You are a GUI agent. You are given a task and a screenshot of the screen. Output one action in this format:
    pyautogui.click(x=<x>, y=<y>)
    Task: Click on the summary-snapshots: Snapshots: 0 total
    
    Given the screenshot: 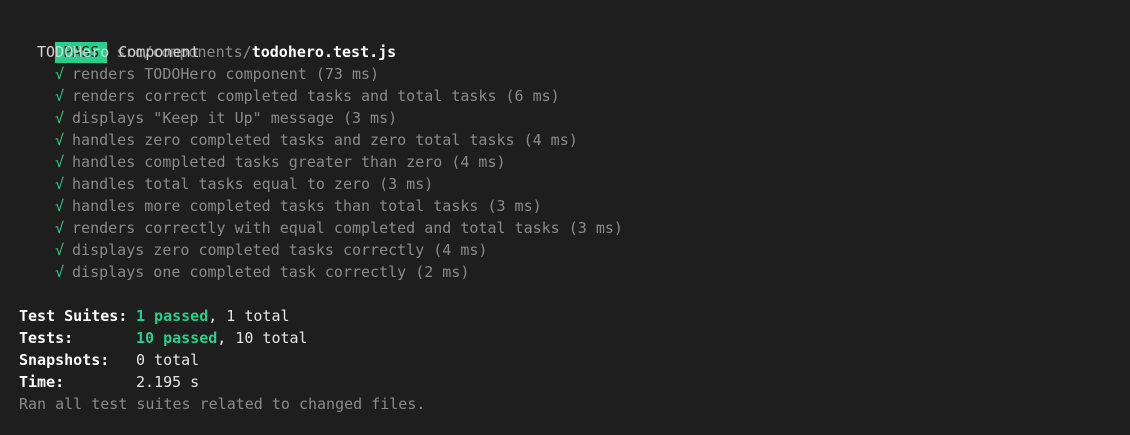 What is the action you would take?
    pyautogui.click(x=574, y=360)
    